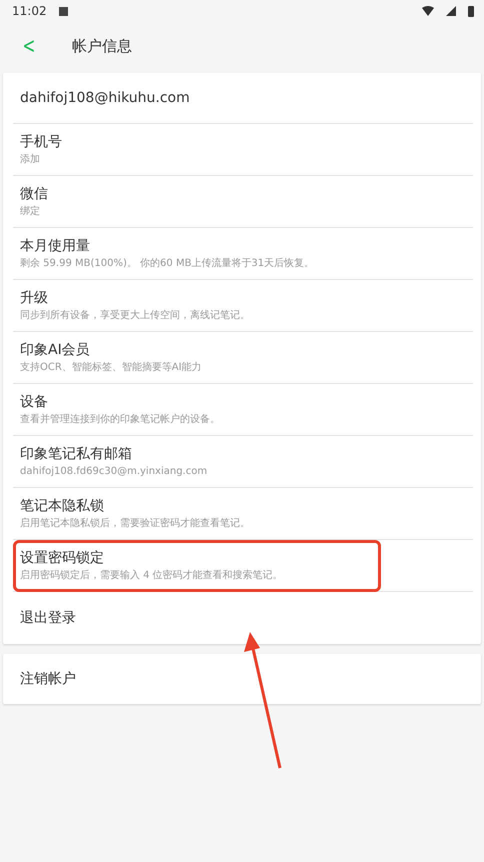 Image resolution: width=484 pixels, height=862 pixels. I want to click on settings-item: 本月使用量 剩余 59.99 MB(100%)。 你的60 MB上传流量将于31天后恢复。, so click(243, 254).